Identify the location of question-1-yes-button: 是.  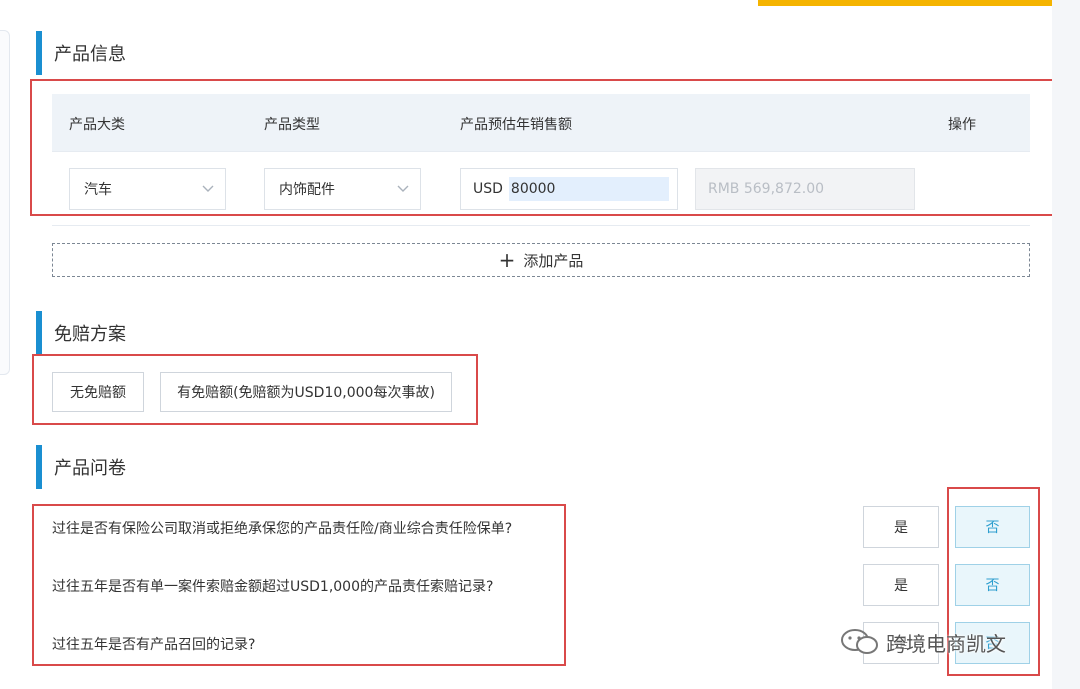
(901, 527).